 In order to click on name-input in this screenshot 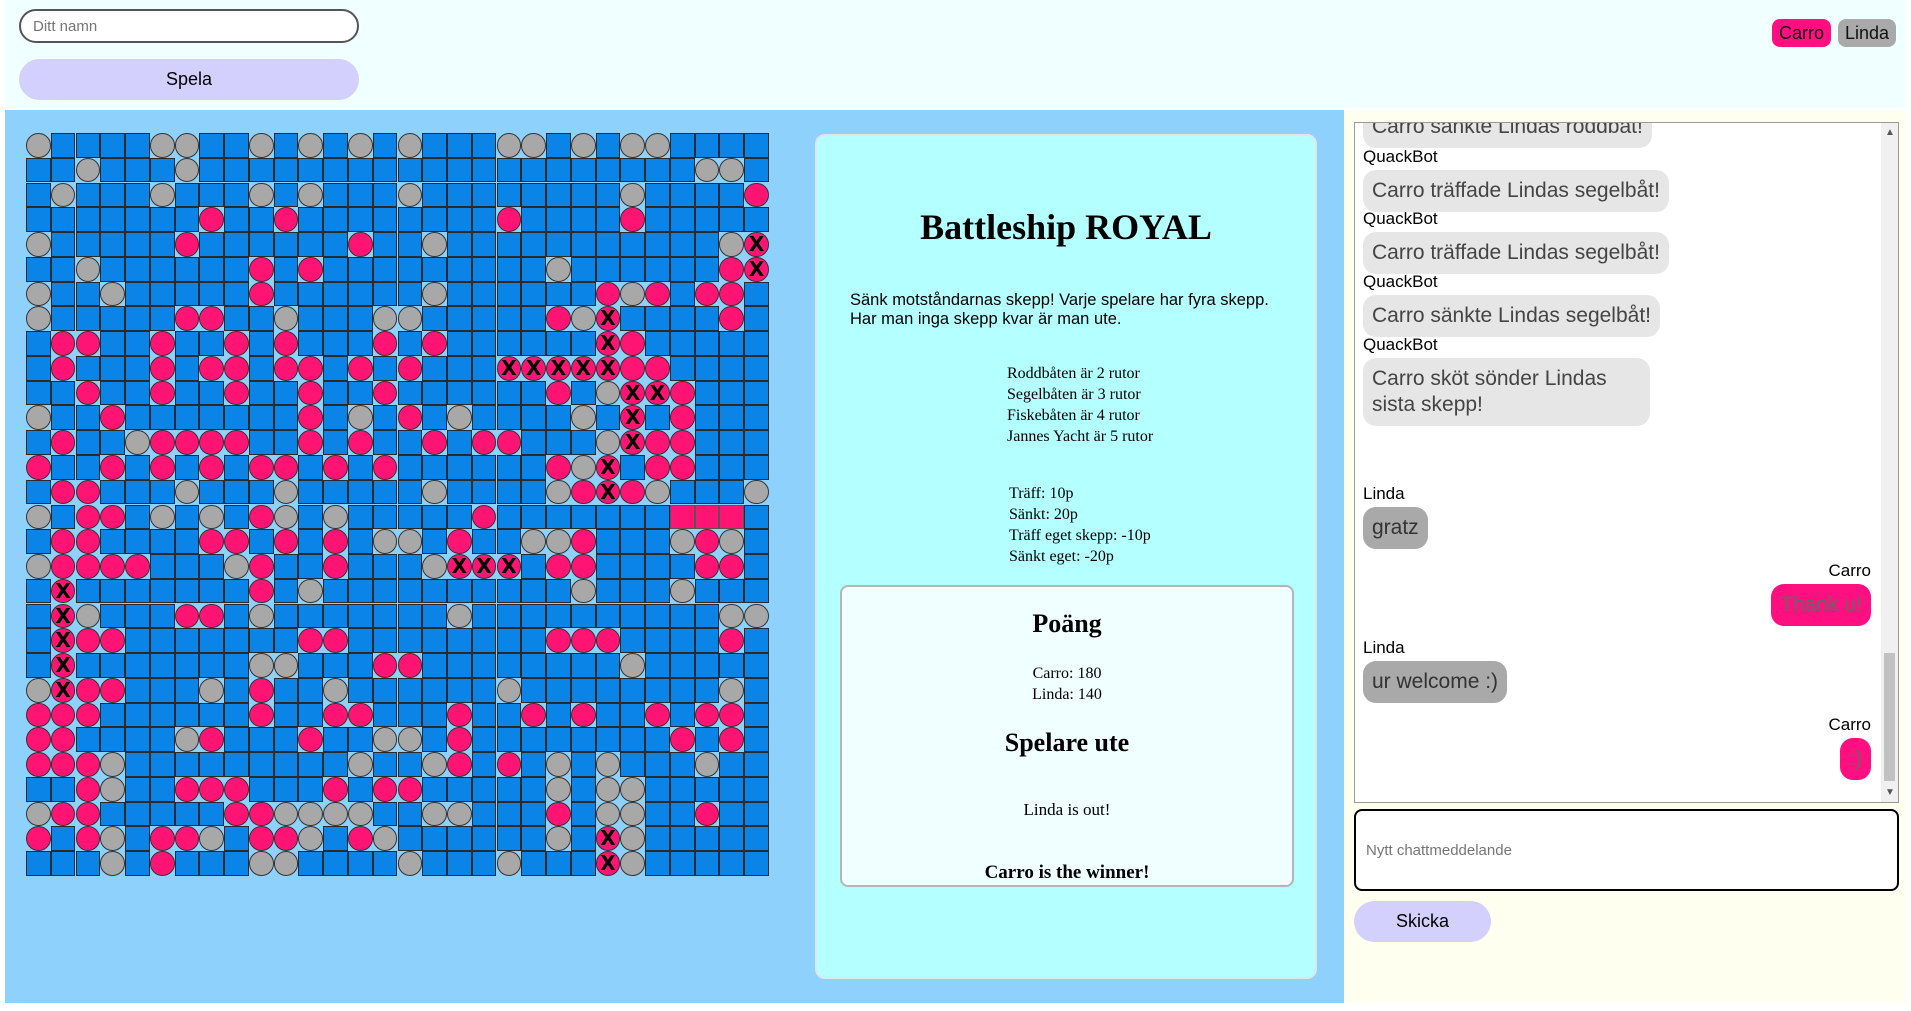, I will do `click(189, 26)`.